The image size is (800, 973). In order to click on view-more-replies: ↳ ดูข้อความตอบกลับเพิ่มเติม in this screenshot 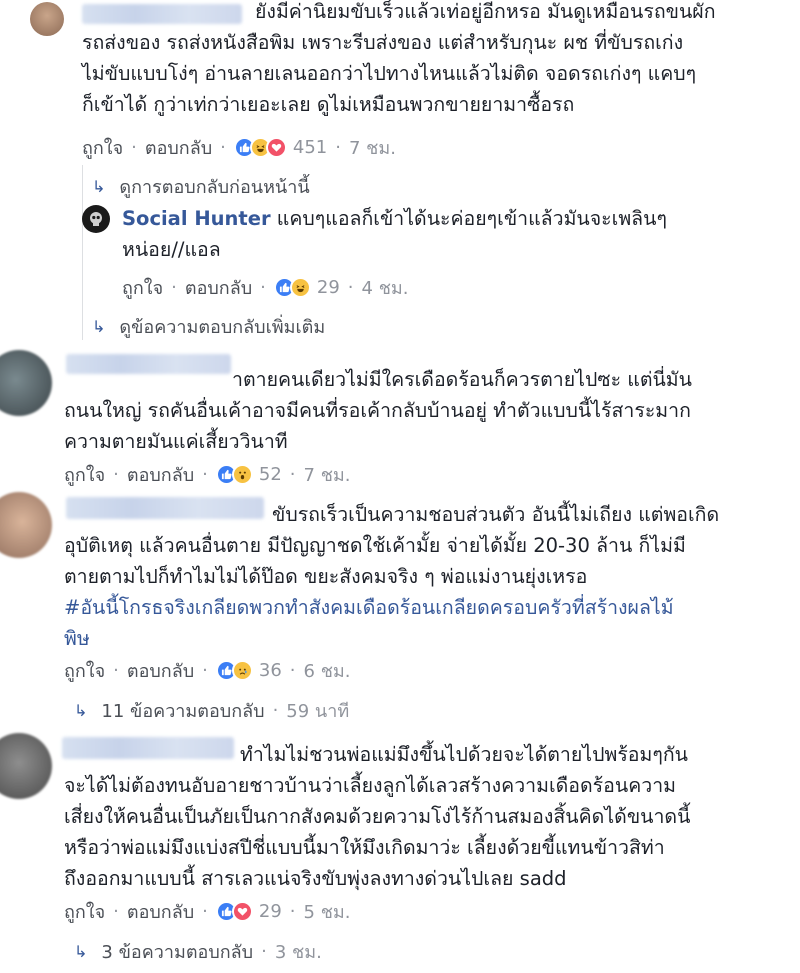, I will do `click(208, 326)`.